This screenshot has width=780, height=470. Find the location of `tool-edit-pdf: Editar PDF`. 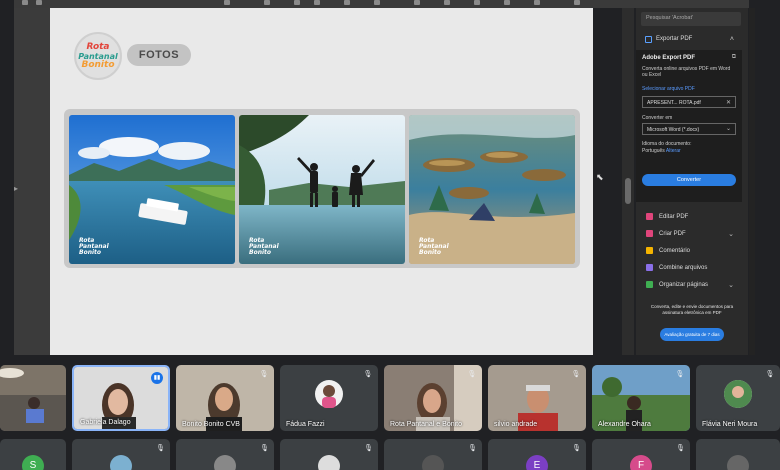

tool-edit-pdf: Editar PDF is located at coordinates (692, 216).